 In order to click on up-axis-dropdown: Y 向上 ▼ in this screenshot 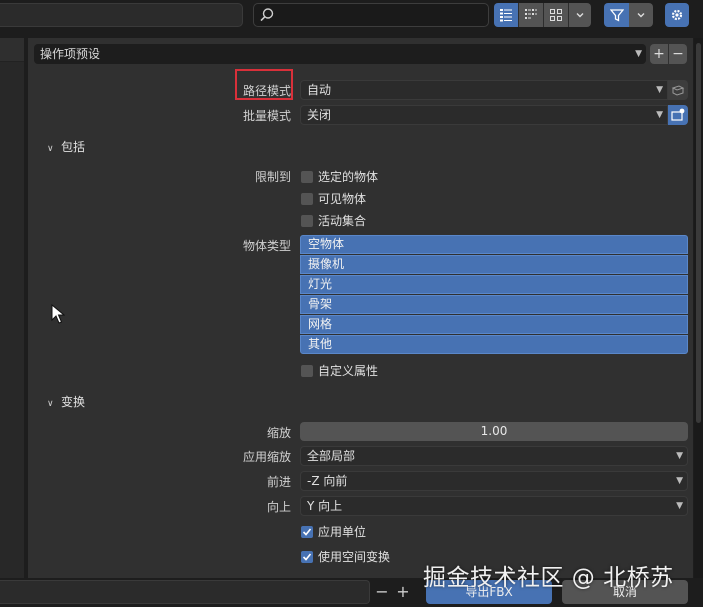, I will do `click(494, 506)`.